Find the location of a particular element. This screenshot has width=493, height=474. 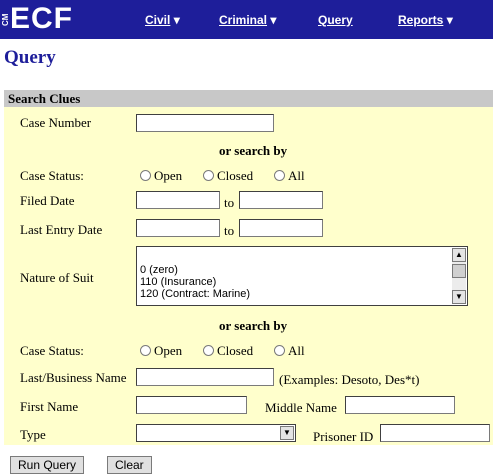

type-label: Type is located at coordinates (33, 434).